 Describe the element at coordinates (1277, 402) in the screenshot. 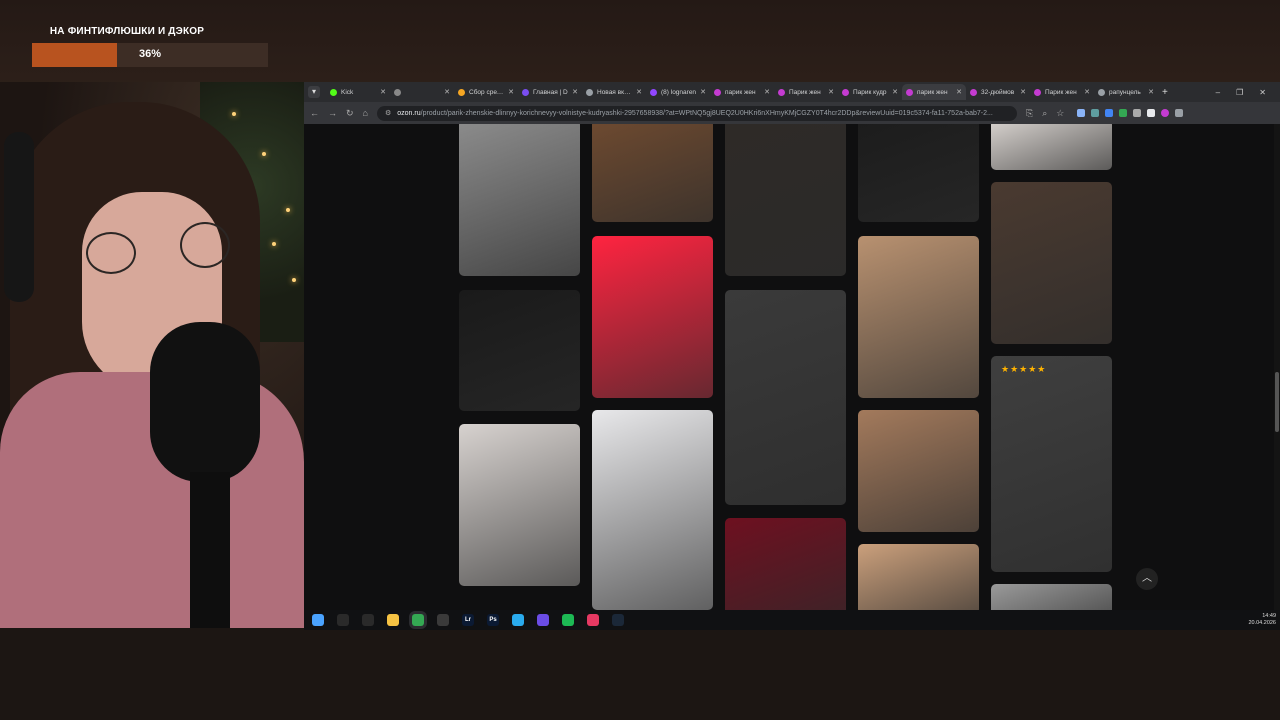

I see `scrollbar-thumb` at that location.